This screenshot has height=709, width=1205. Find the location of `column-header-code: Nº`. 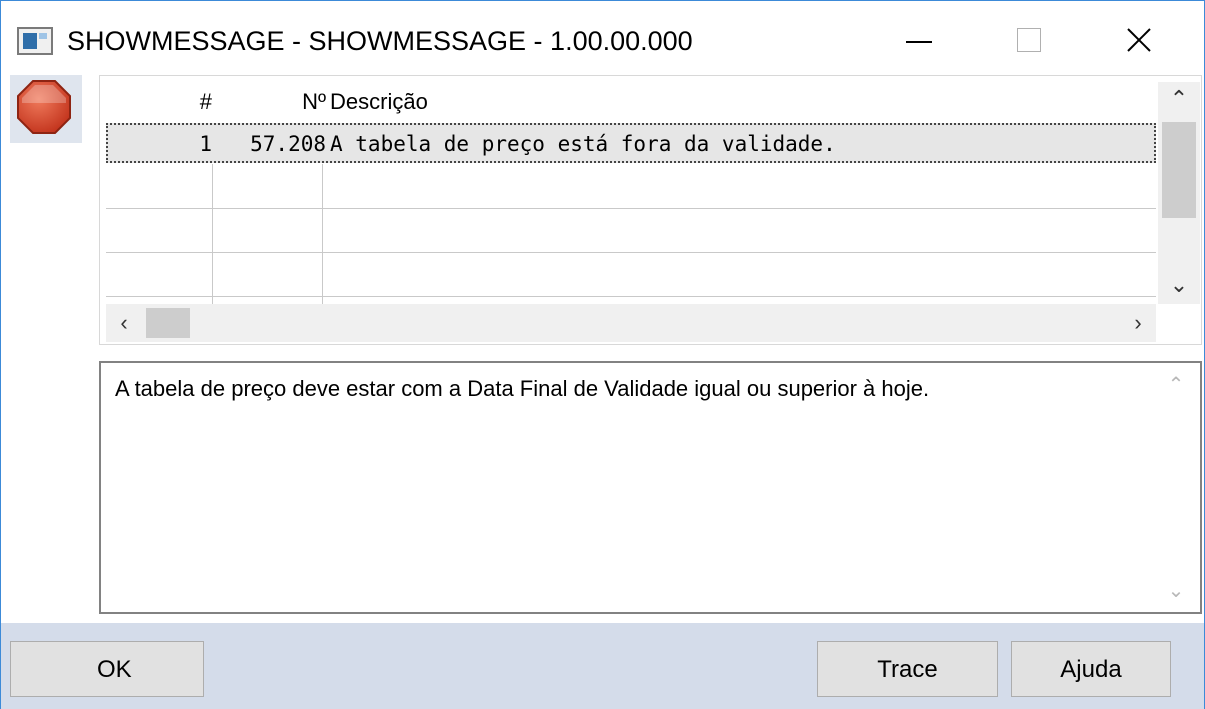

column-header-code: Nº is located at coordinates (272, 102).